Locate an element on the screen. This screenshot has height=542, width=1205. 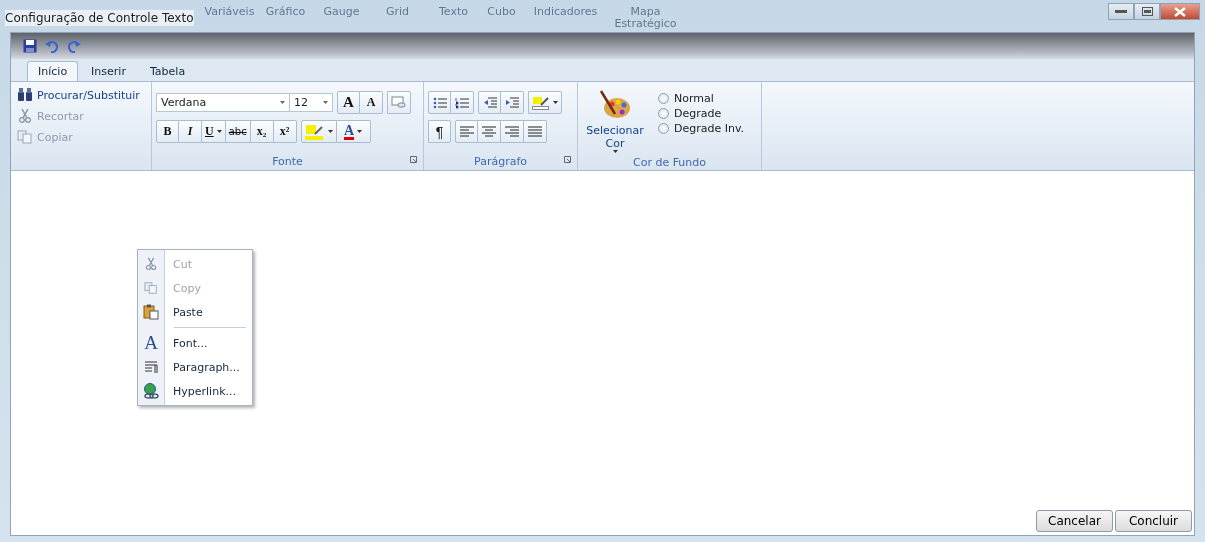
highlight-color-button is located at coordinates (318, 131).